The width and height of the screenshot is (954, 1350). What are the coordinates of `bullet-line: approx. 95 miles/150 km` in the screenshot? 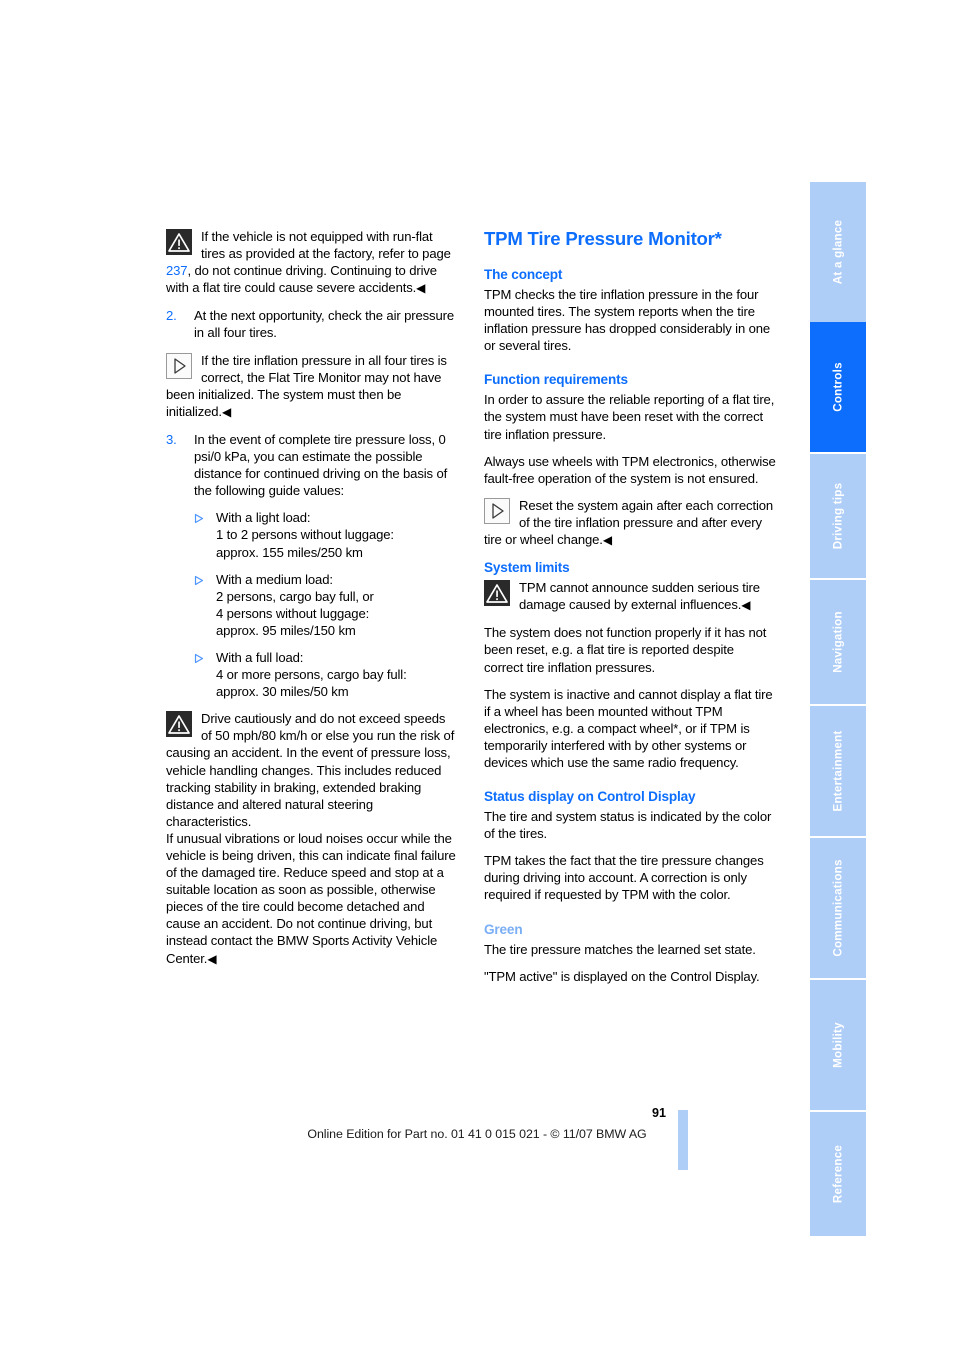 It's located at (286, 630).